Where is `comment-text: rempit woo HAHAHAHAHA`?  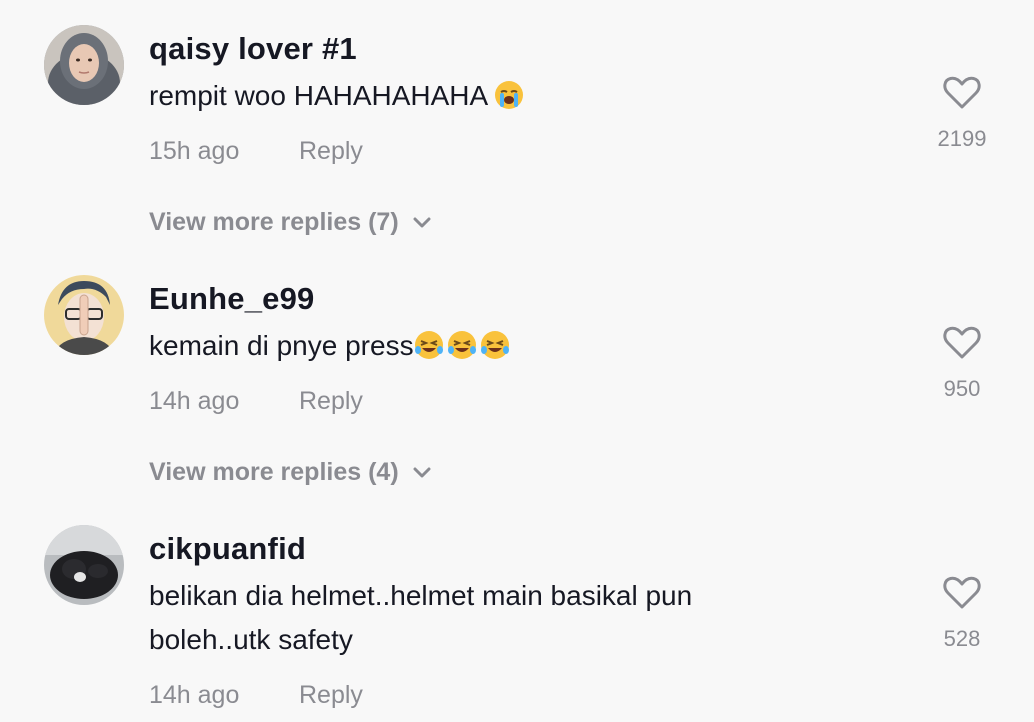 comment-text: rempit woo HAHAHAHAHA is located at coordinates (336, 98).